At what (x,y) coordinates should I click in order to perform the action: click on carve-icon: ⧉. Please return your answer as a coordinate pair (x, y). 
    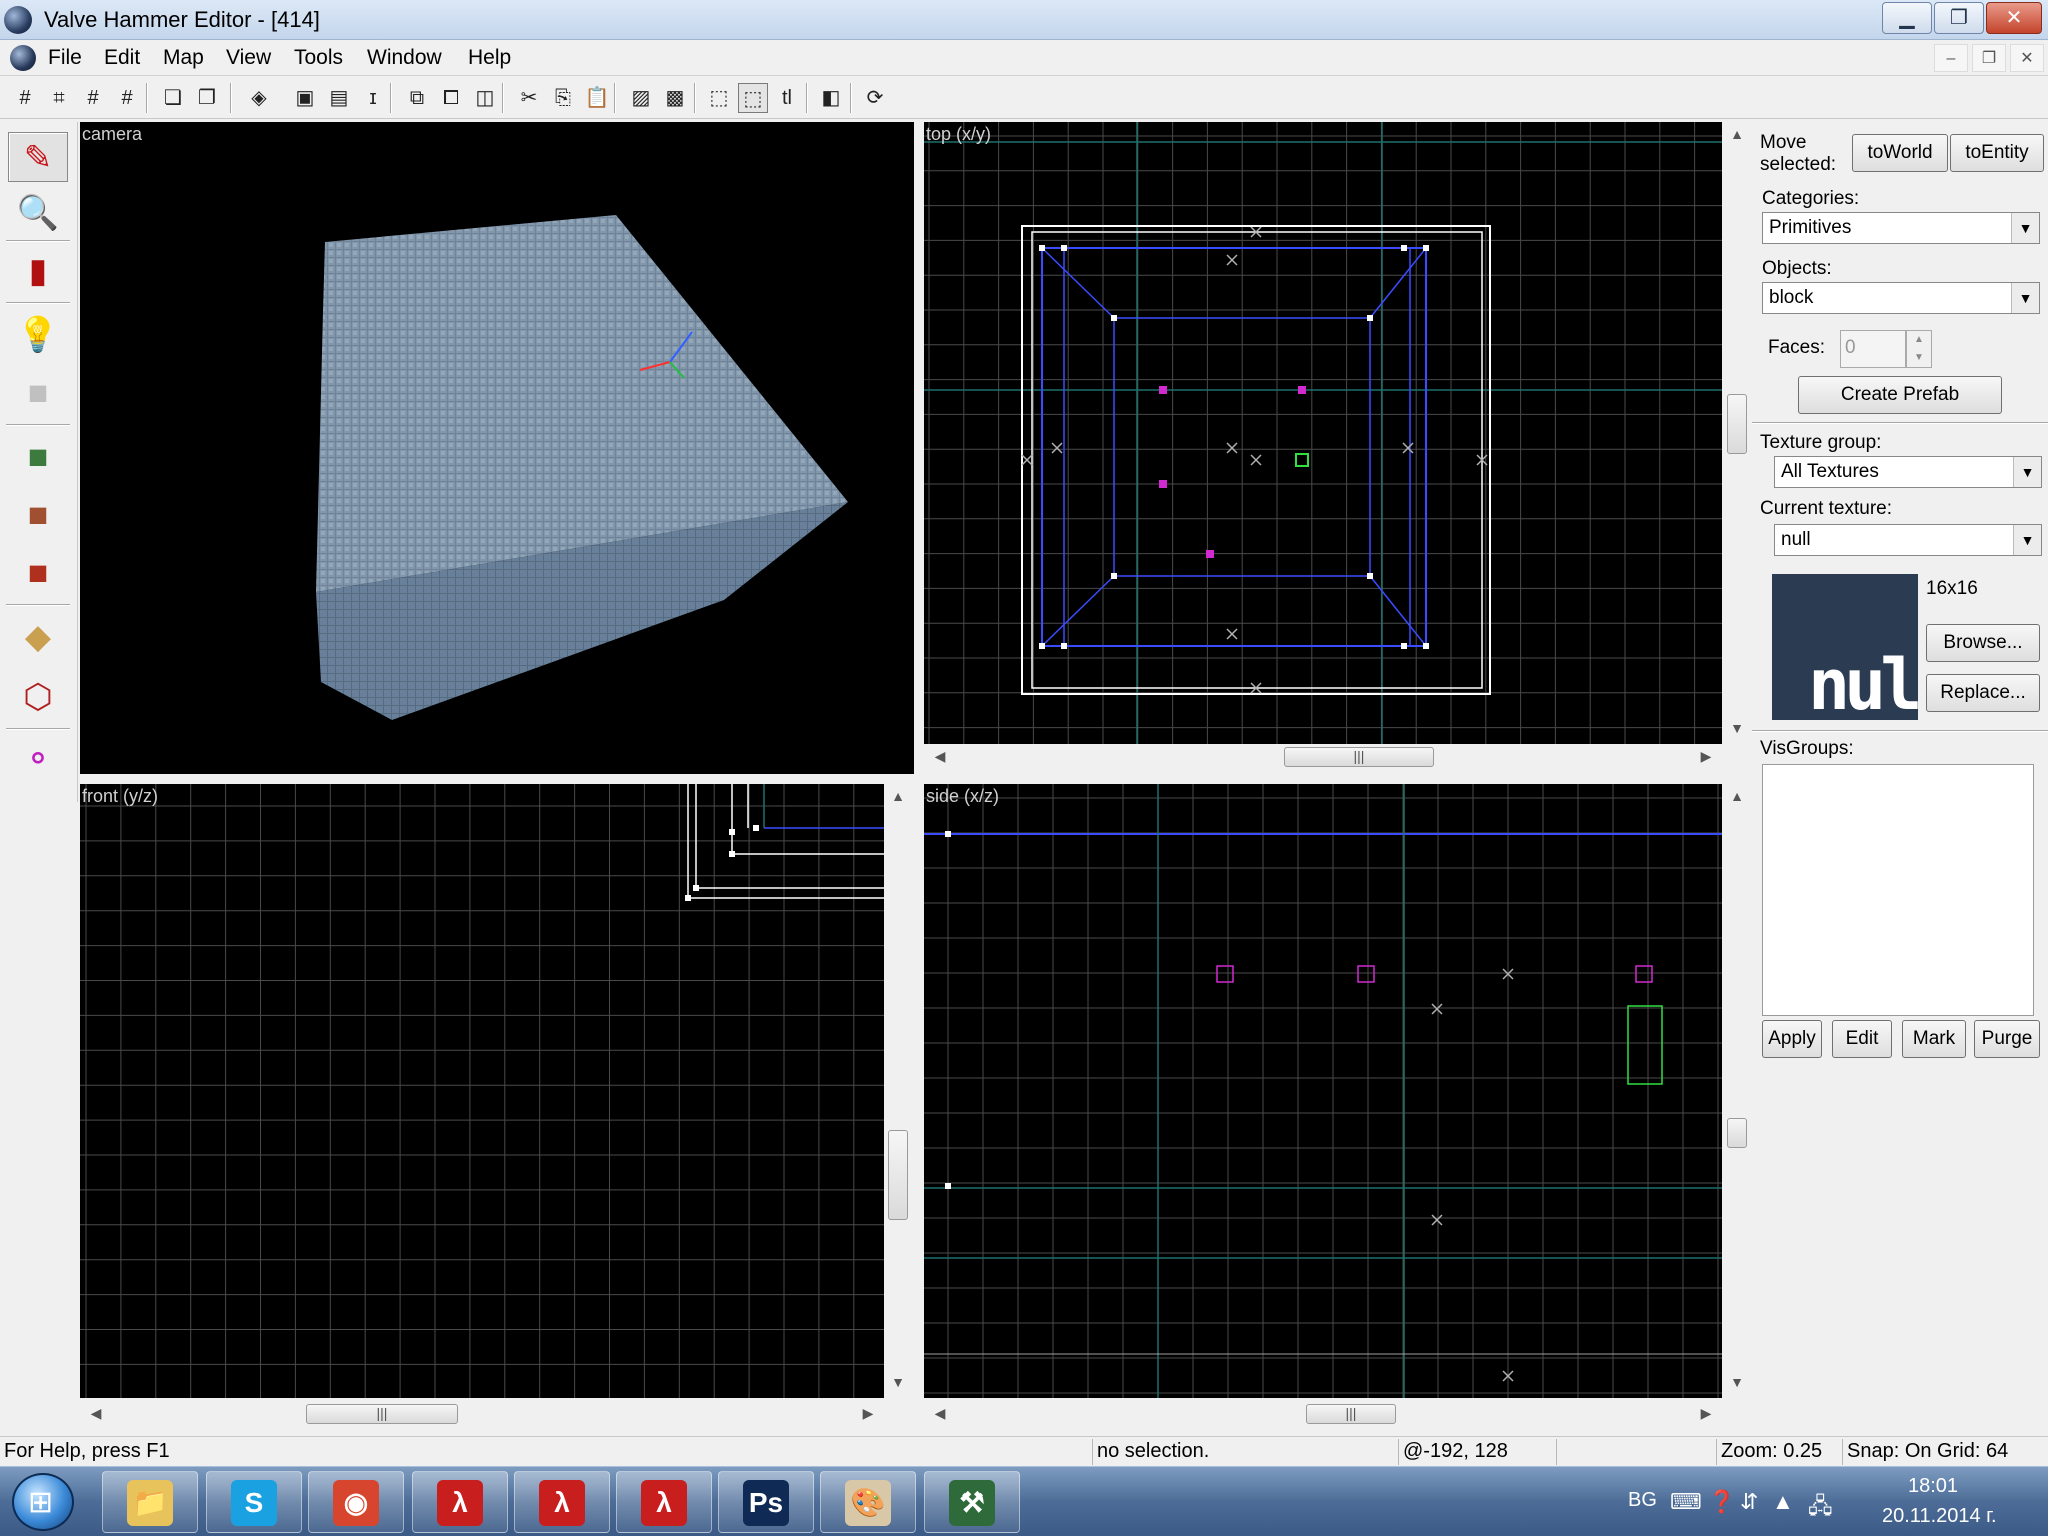
    Looking at the image, I should click on (417, 98).